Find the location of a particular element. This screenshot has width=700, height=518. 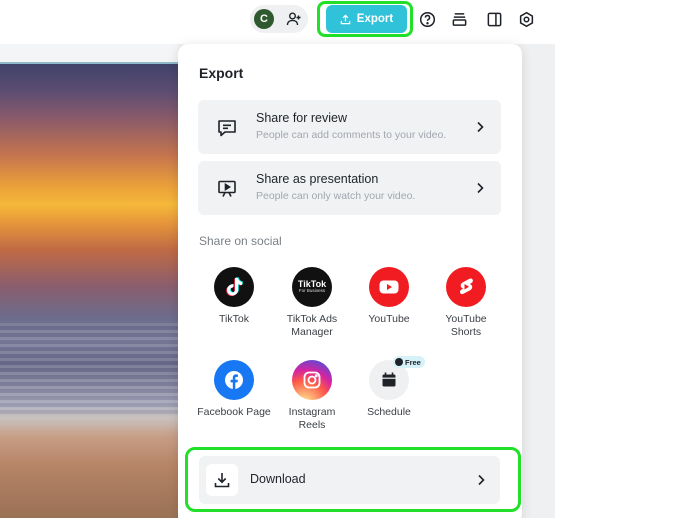

free-badge: Free is located at coordinates (409, 362).